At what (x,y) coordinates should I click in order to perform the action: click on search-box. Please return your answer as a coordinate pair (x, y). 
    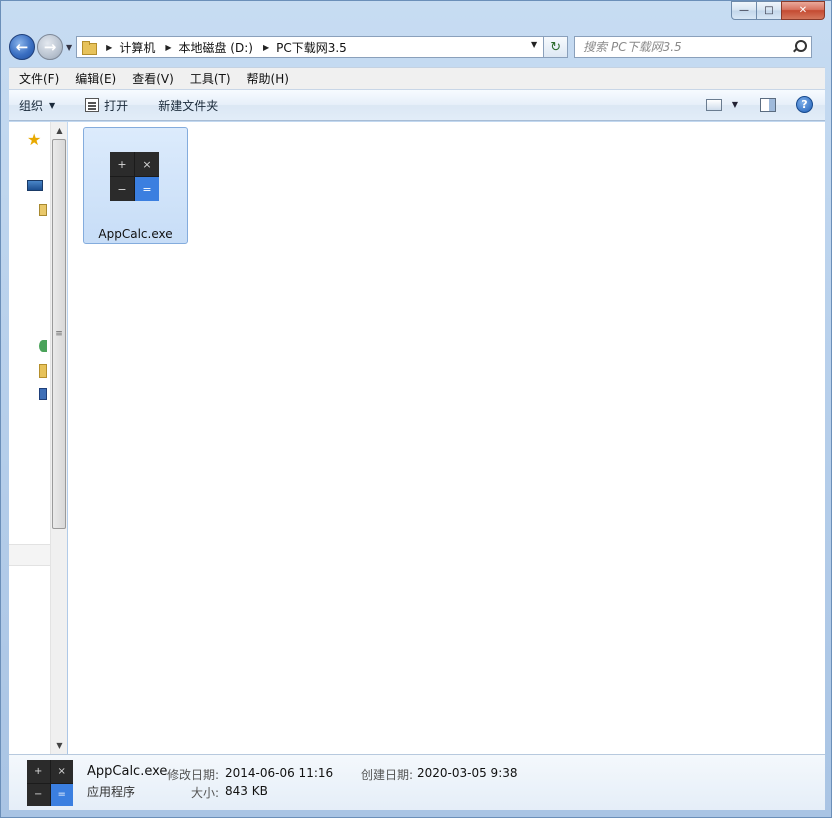
    Looking at the image, I should click on (693, 47).